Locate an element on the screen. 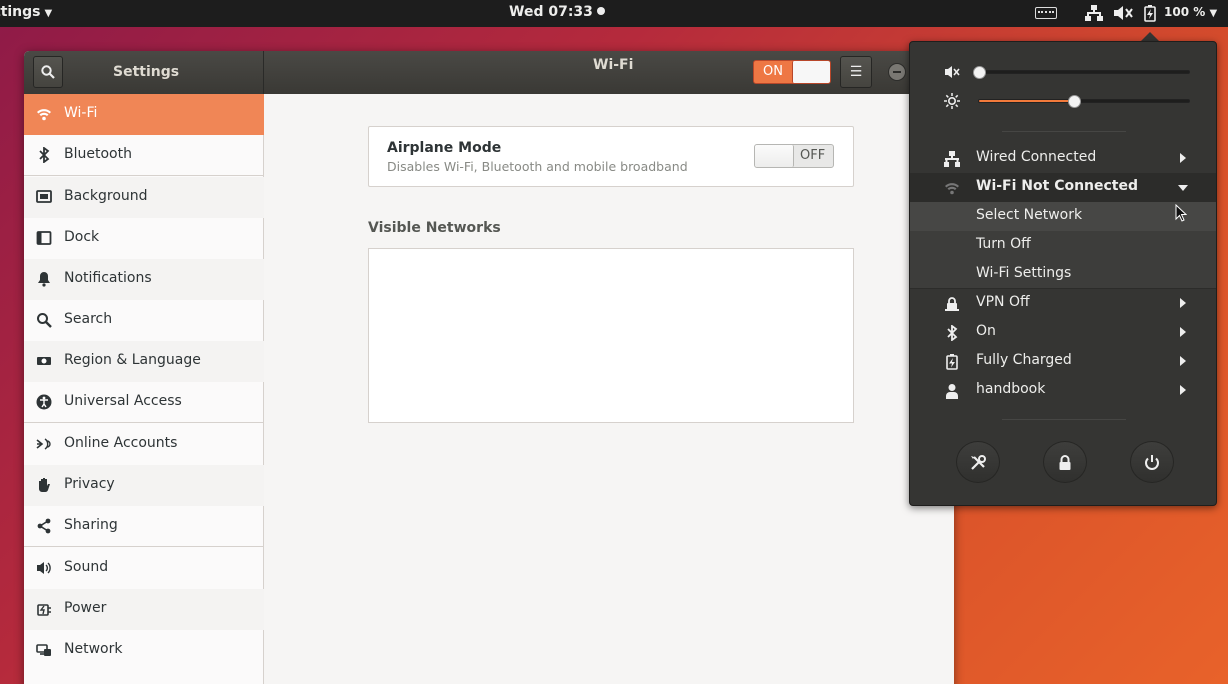  menu-button: ☰ is located at coordinates (856, 72).